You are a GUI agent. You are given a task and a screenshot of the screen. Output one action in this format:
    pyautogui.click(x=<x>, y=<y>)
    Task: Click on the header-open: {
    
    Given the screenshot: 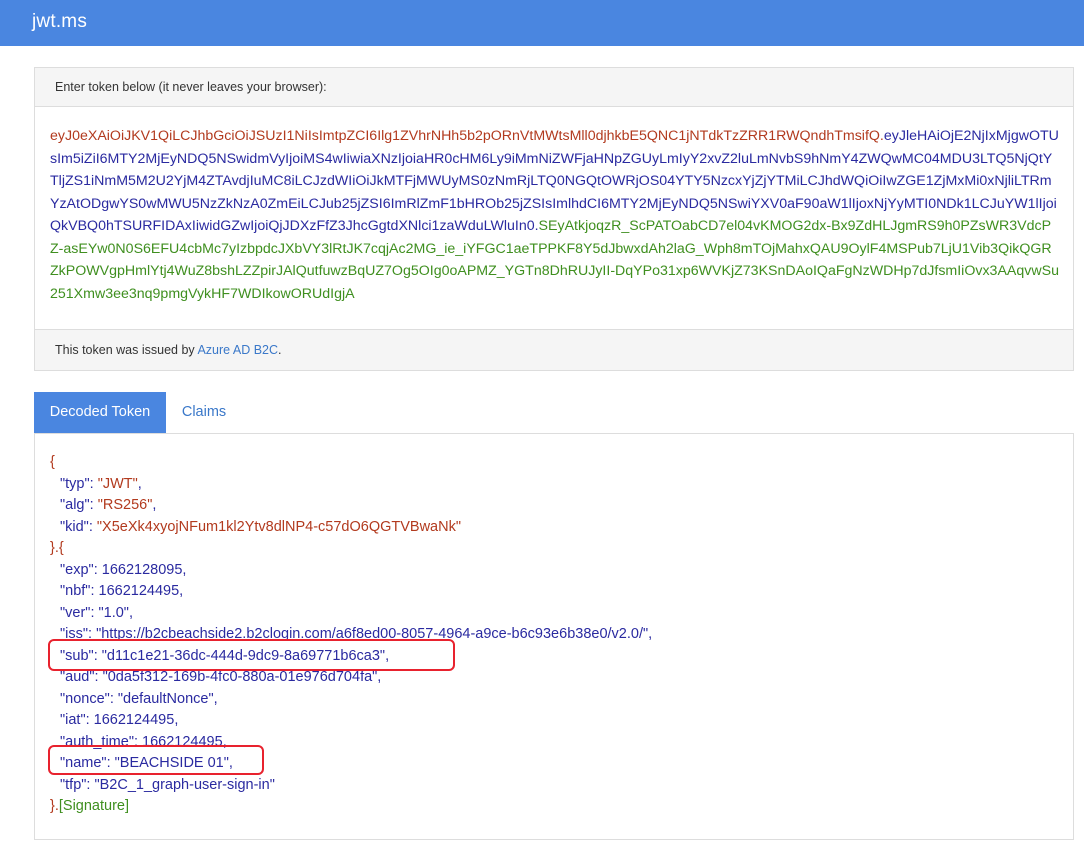 What is the action you would take?
    pyautogui.click(x=52, y=462)
    